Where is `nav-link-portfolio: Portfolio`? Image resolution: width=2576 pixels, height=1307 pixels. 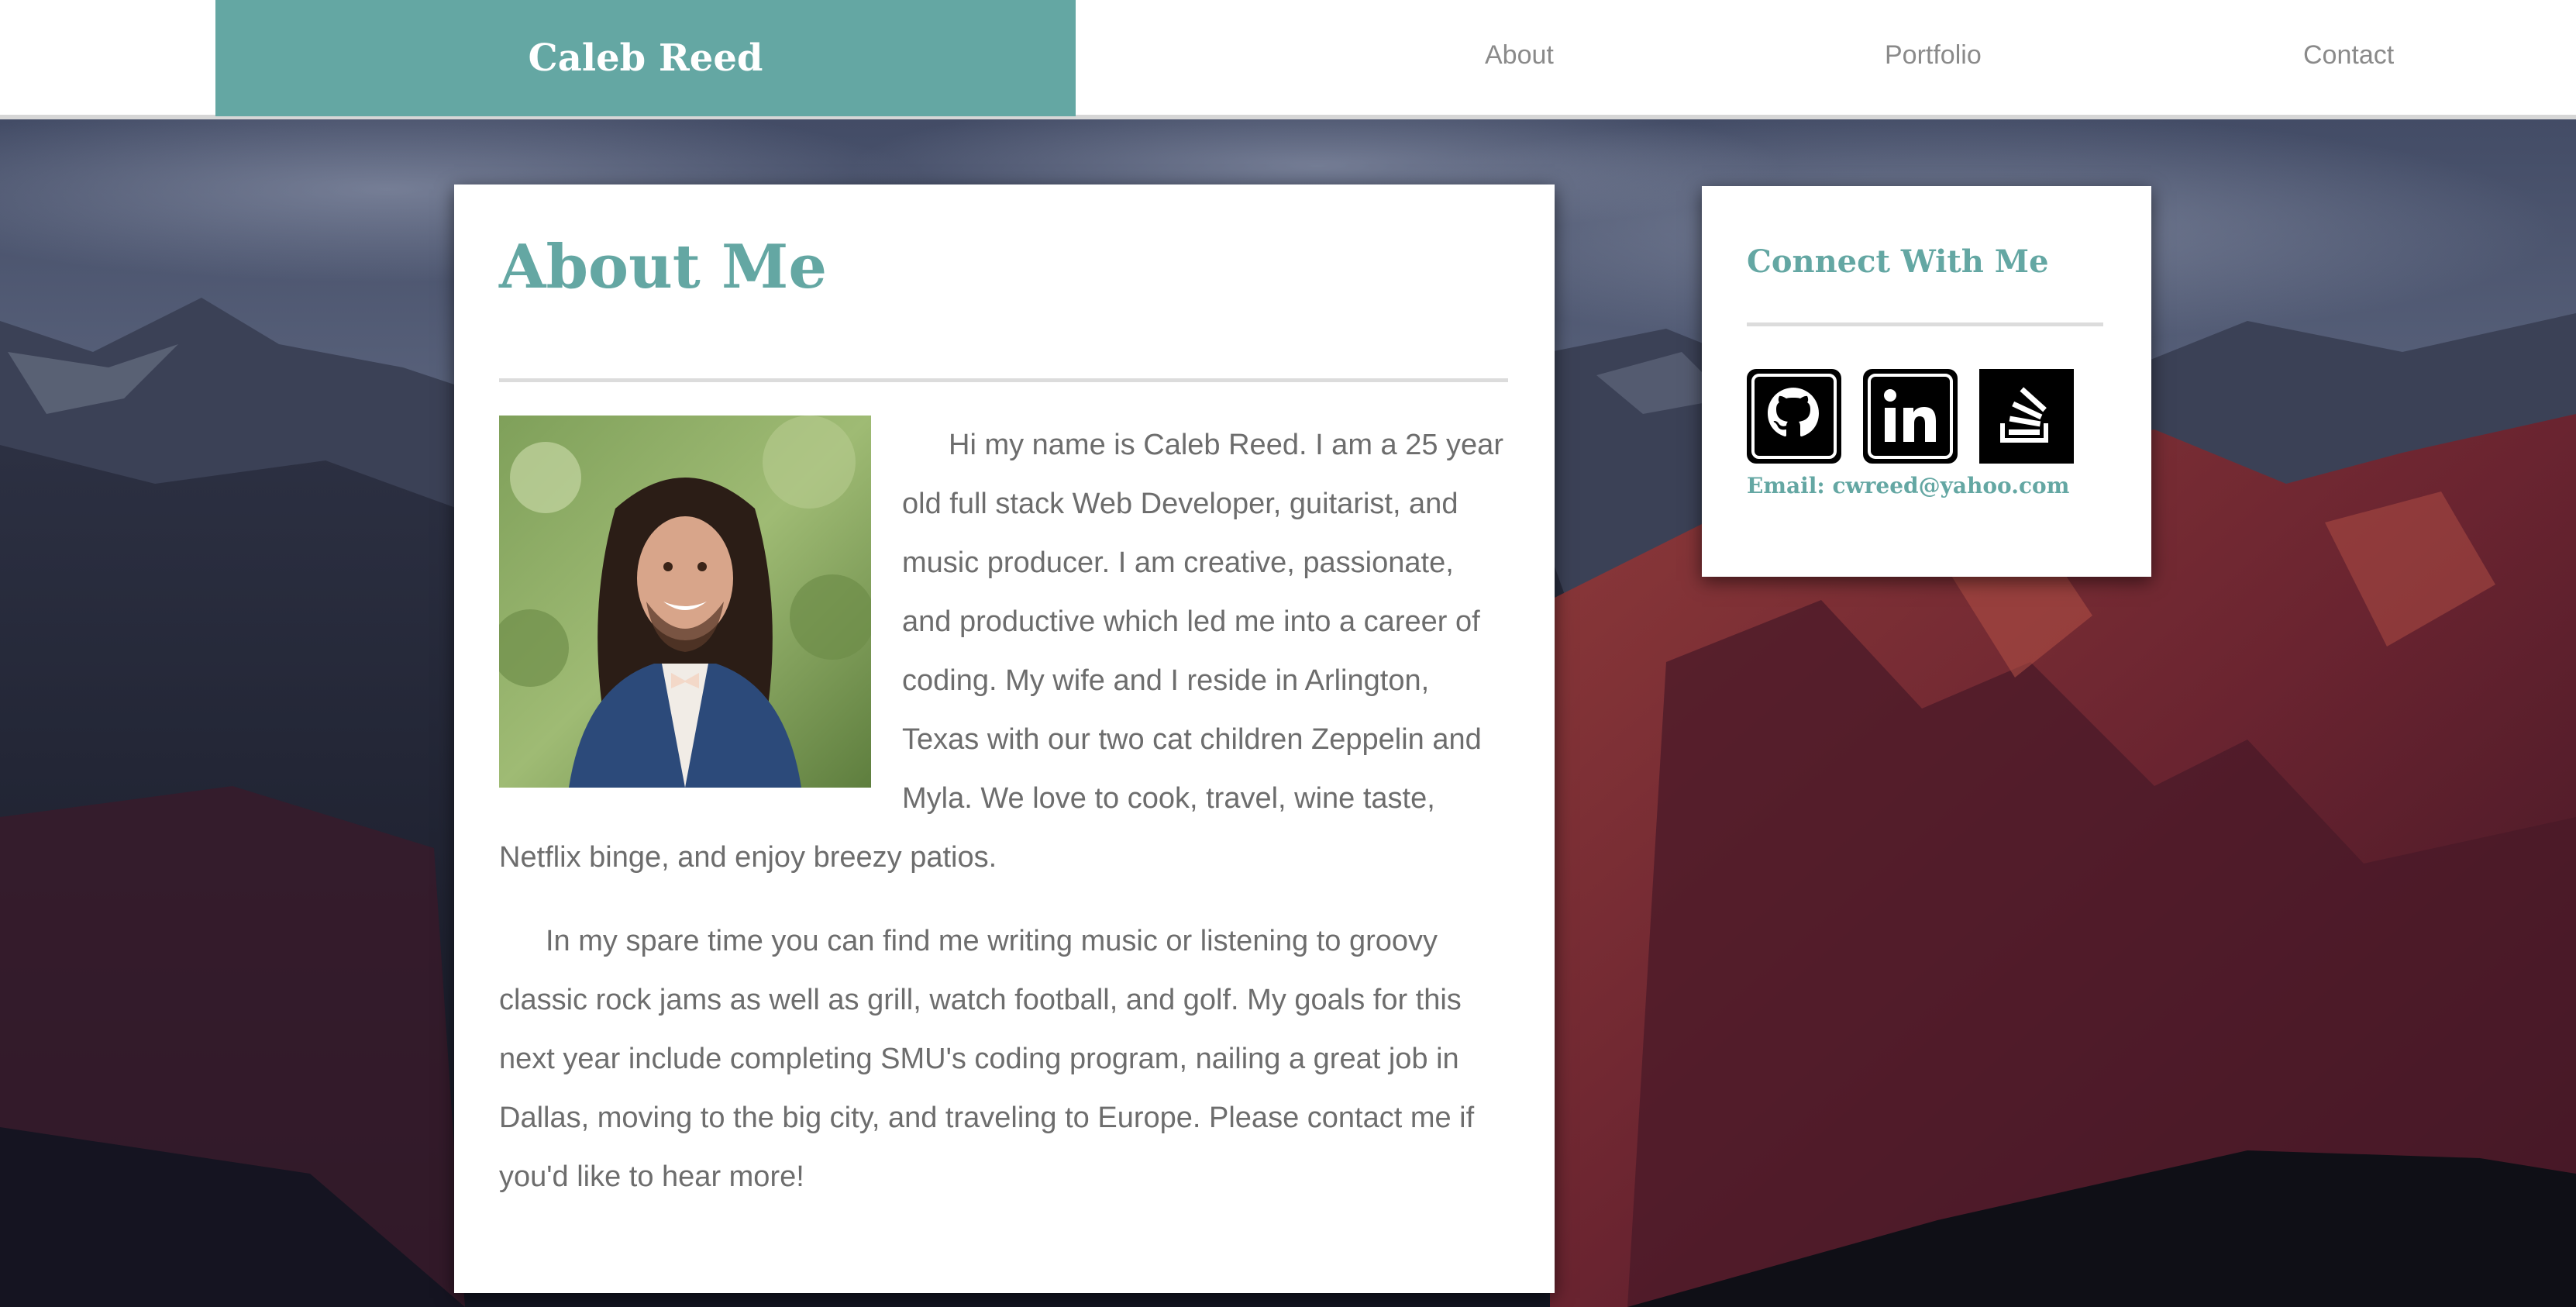 nav-link-portfolio: Portfolio is located at coordinates (1933, 56).